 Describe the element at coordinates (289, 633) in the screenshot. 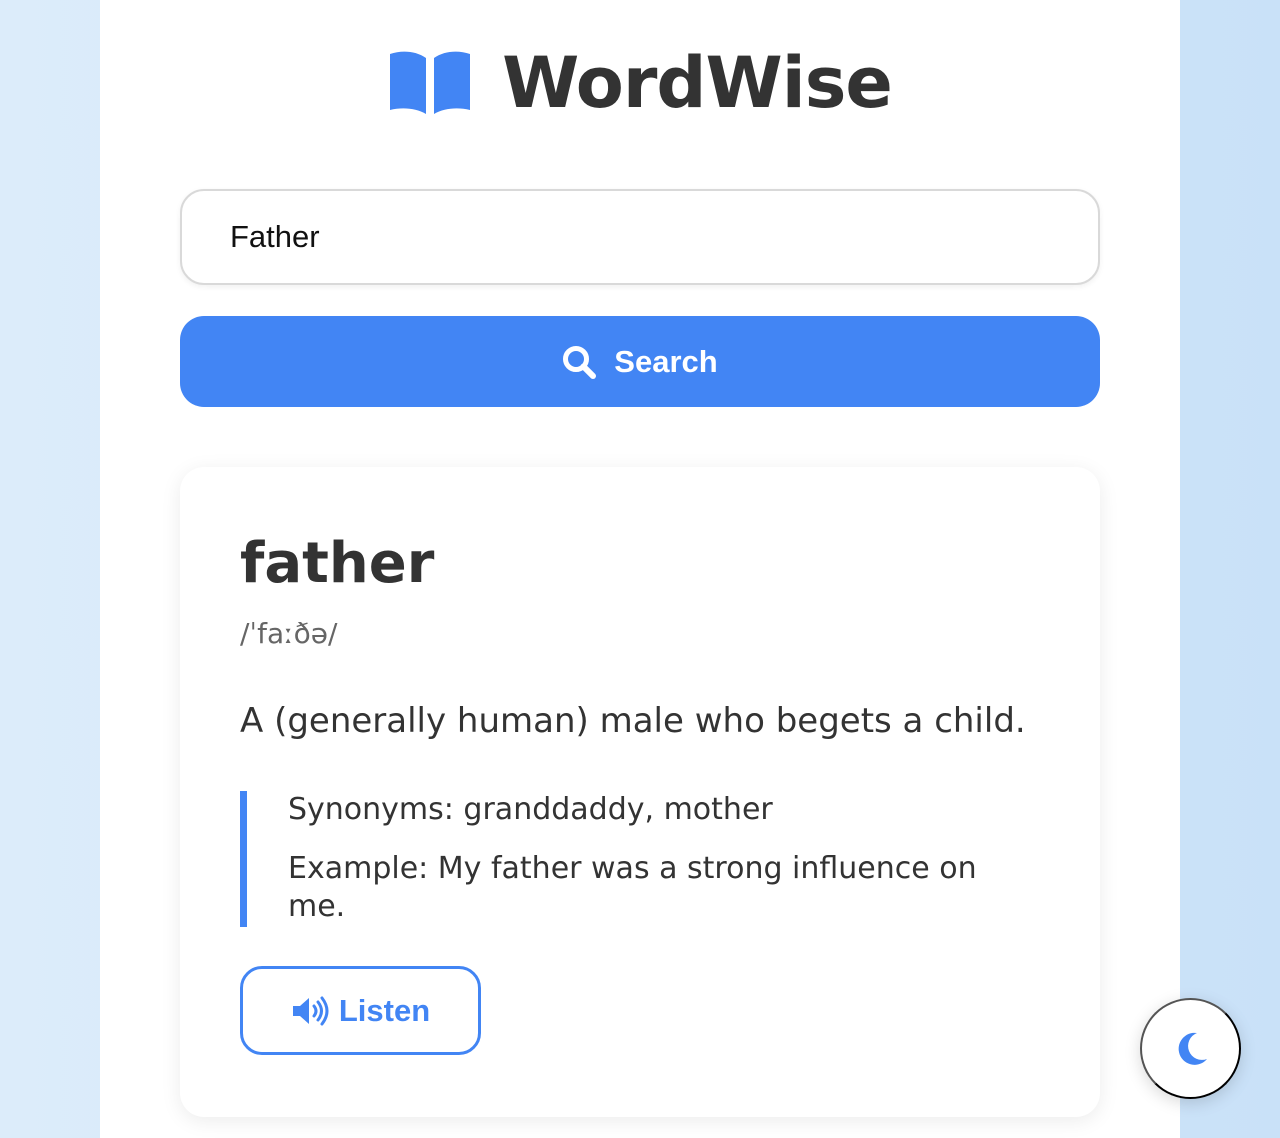

I see `phonetic-text: /ˈfaːðə/` at that location.